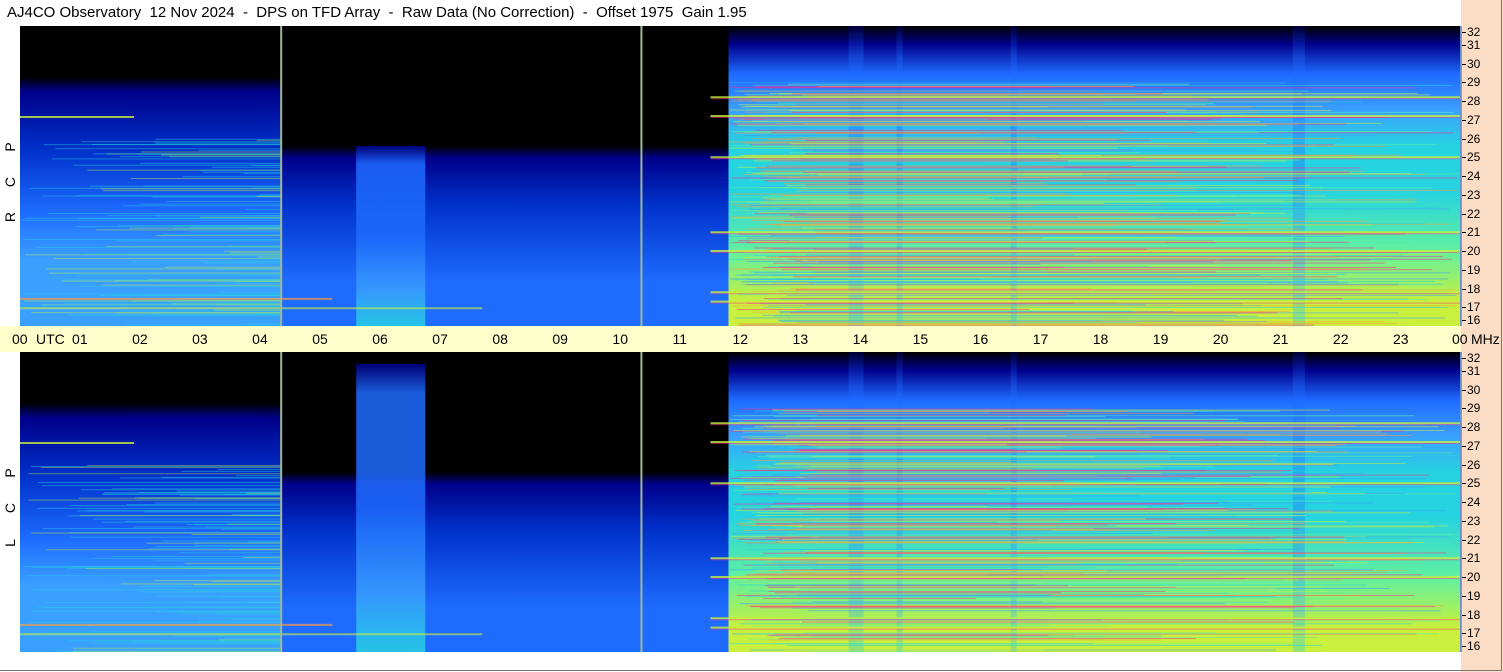 The height and width of the screenshot is (672, 1503). Describe the element at coordinates (1471, 251) in the screenshot. I see `frequency-tick-label: 20` at that location.